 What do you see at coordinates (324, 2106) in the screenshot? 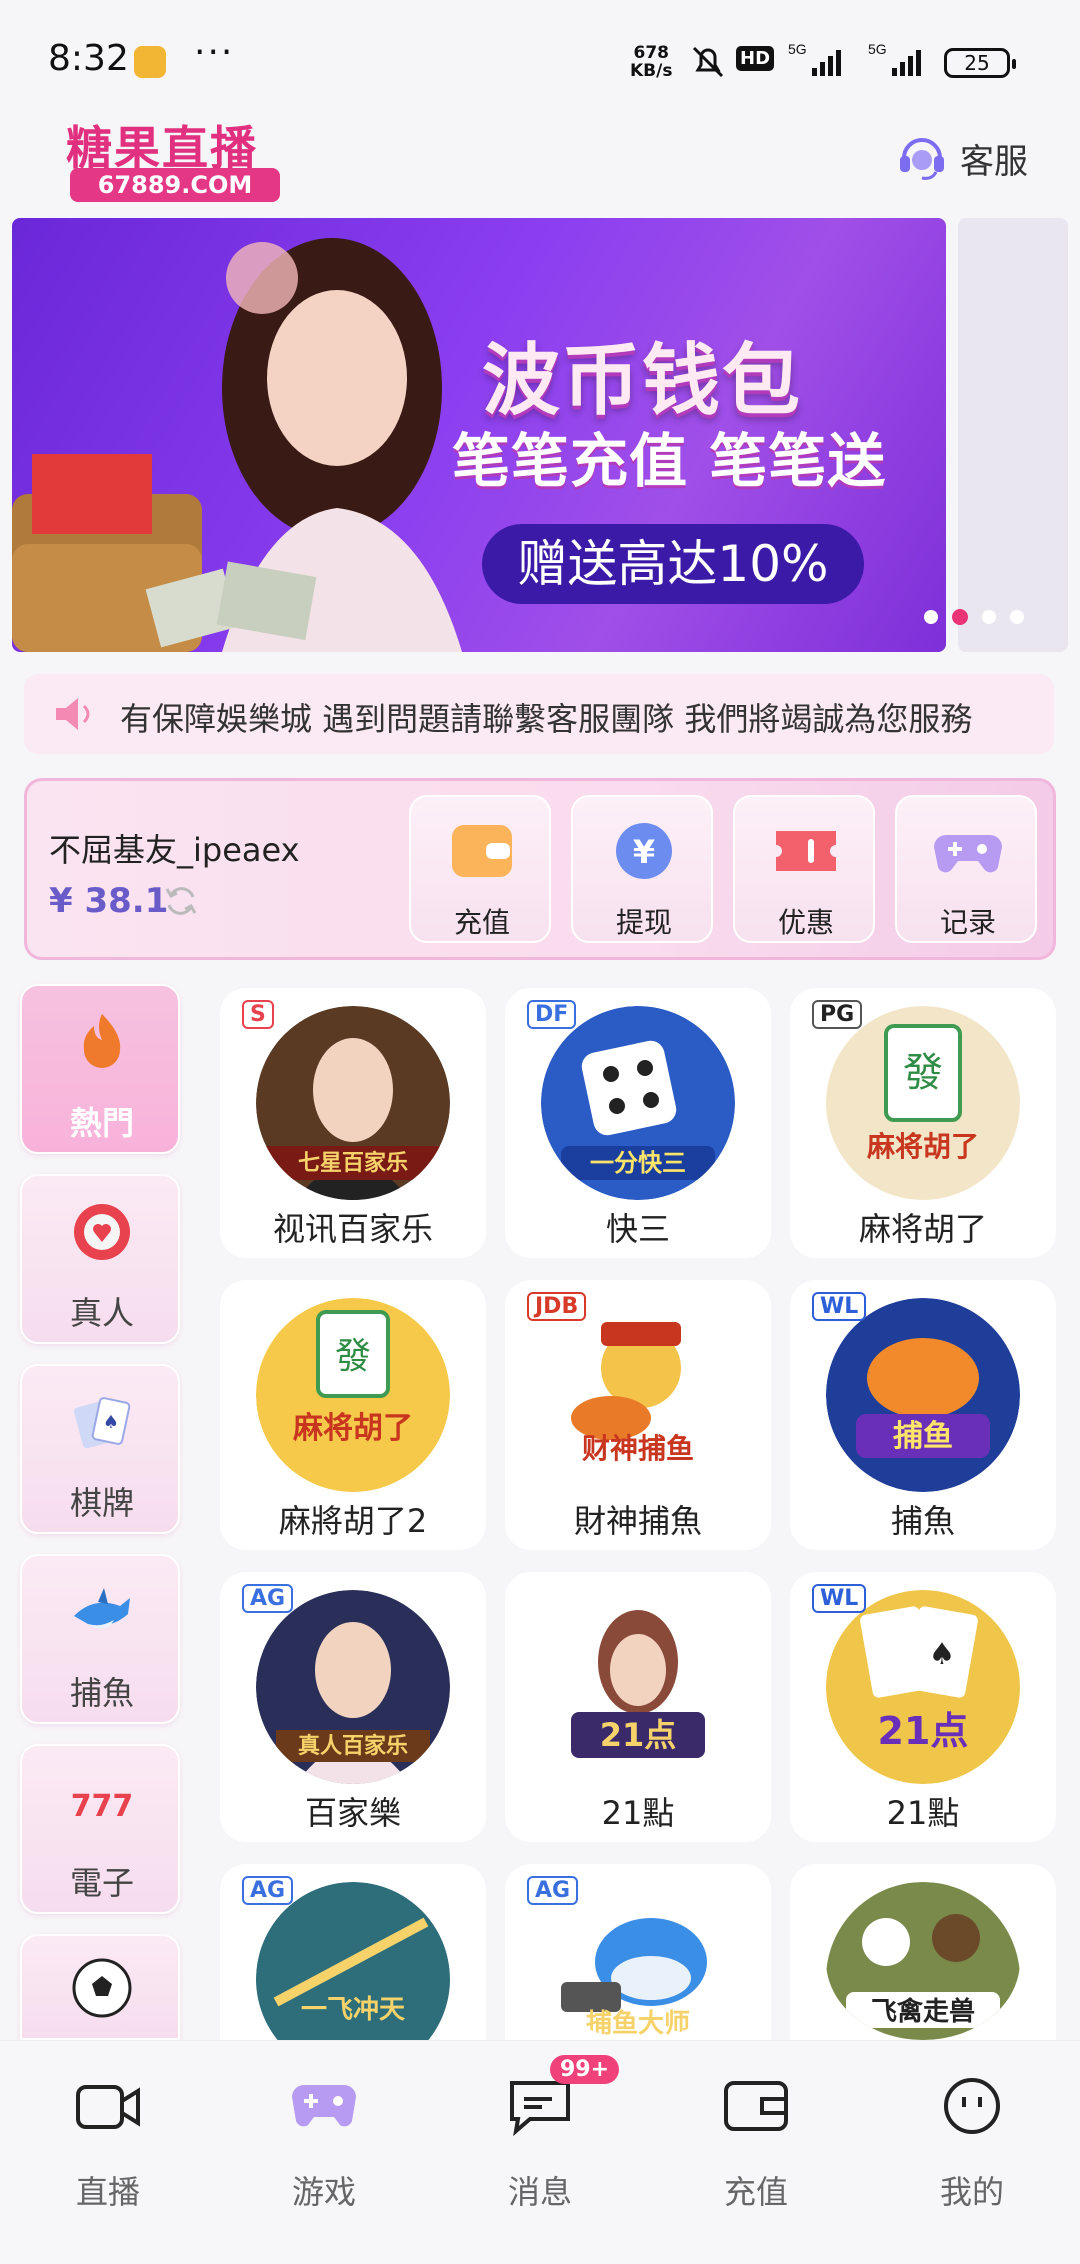
I see `gamepad-icon` at bounding box center [324, 2106].